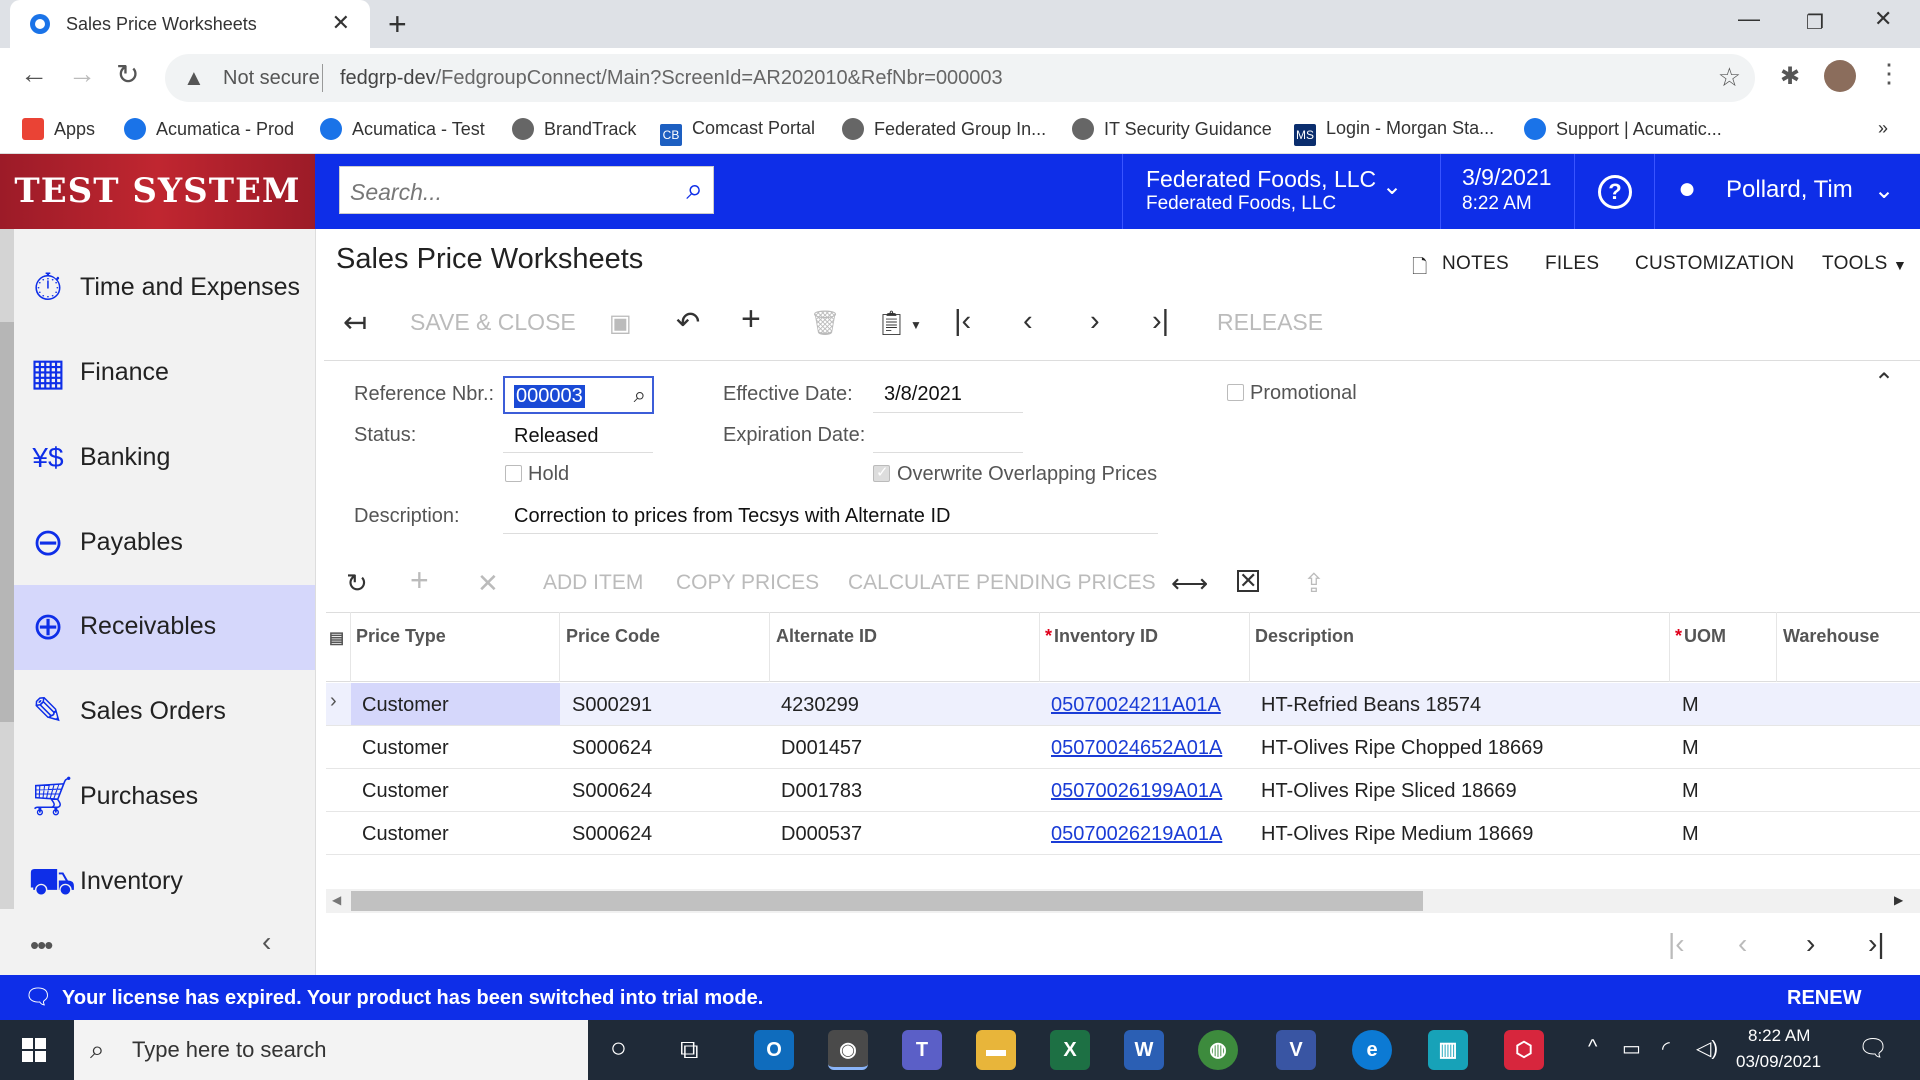 The image size is (1920, 1080). I want to click on cell-alternate-id: D001783, so click(821, 791).